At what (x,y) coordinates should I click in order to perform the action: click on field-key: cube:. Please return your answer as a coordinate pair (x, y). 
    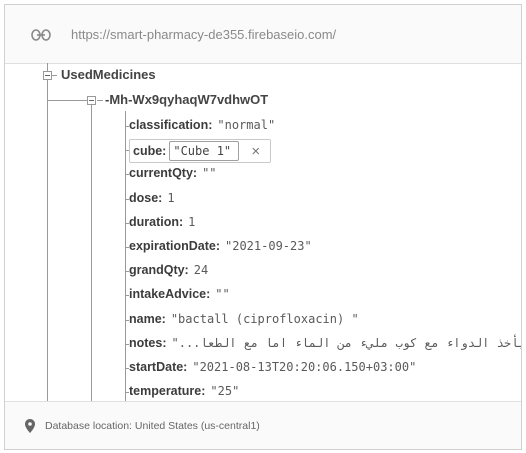
    Looking at the image, I should click on (150, 151).